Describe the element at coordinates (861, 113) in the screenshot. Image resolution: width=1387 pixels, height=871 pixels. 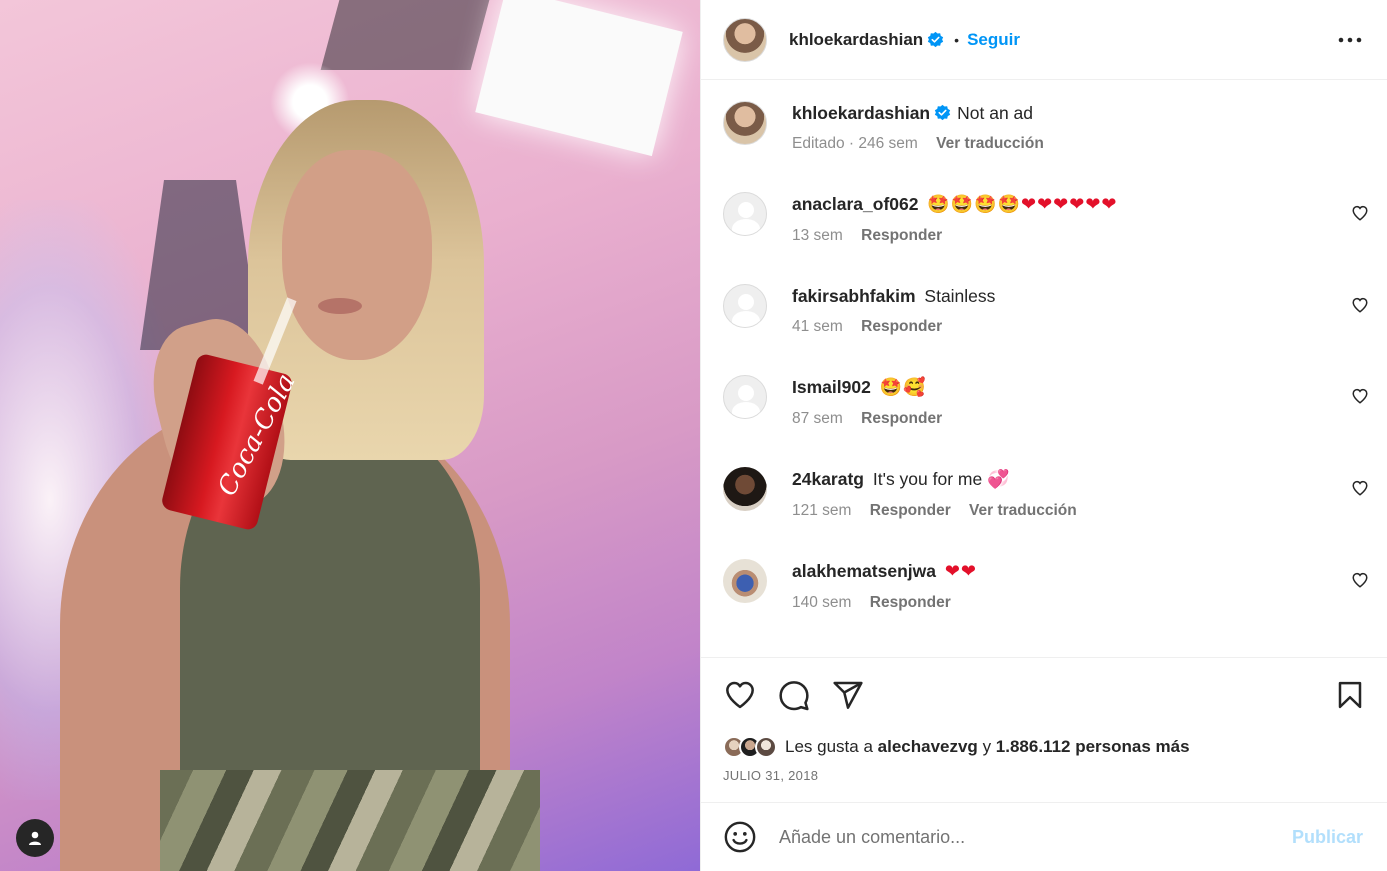
I see `caption-username: khloekardashian` at that location.